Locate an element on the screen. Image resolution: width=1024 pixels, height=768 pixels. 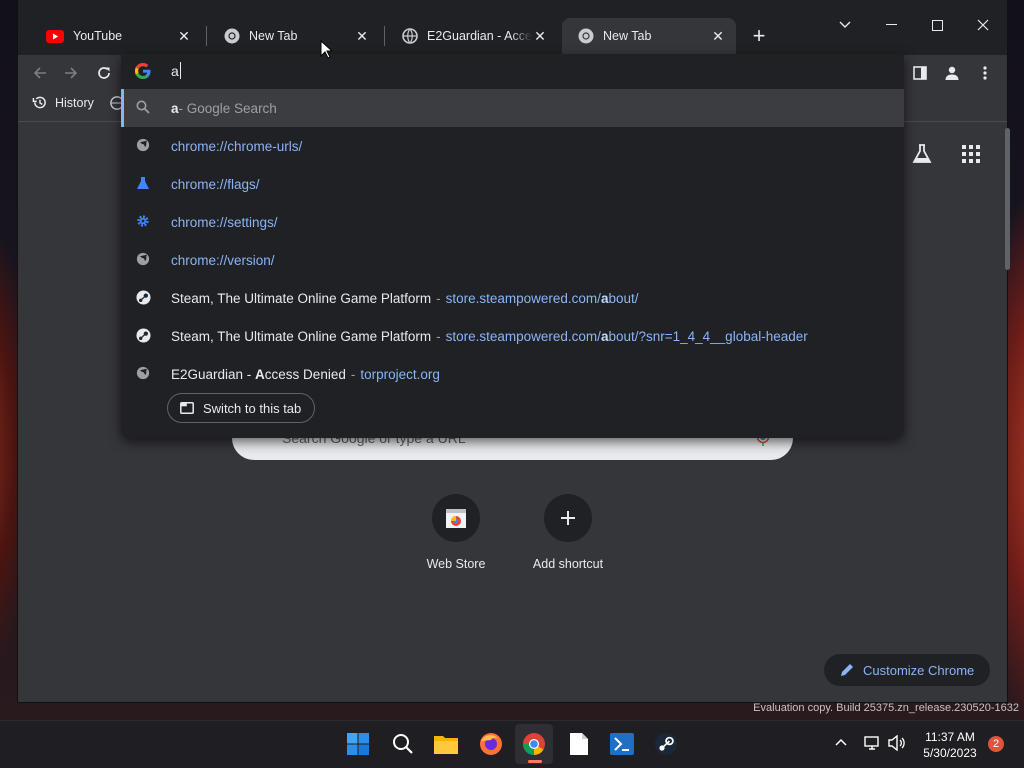
omnibox-input: a is located at coordinates (175, 71).